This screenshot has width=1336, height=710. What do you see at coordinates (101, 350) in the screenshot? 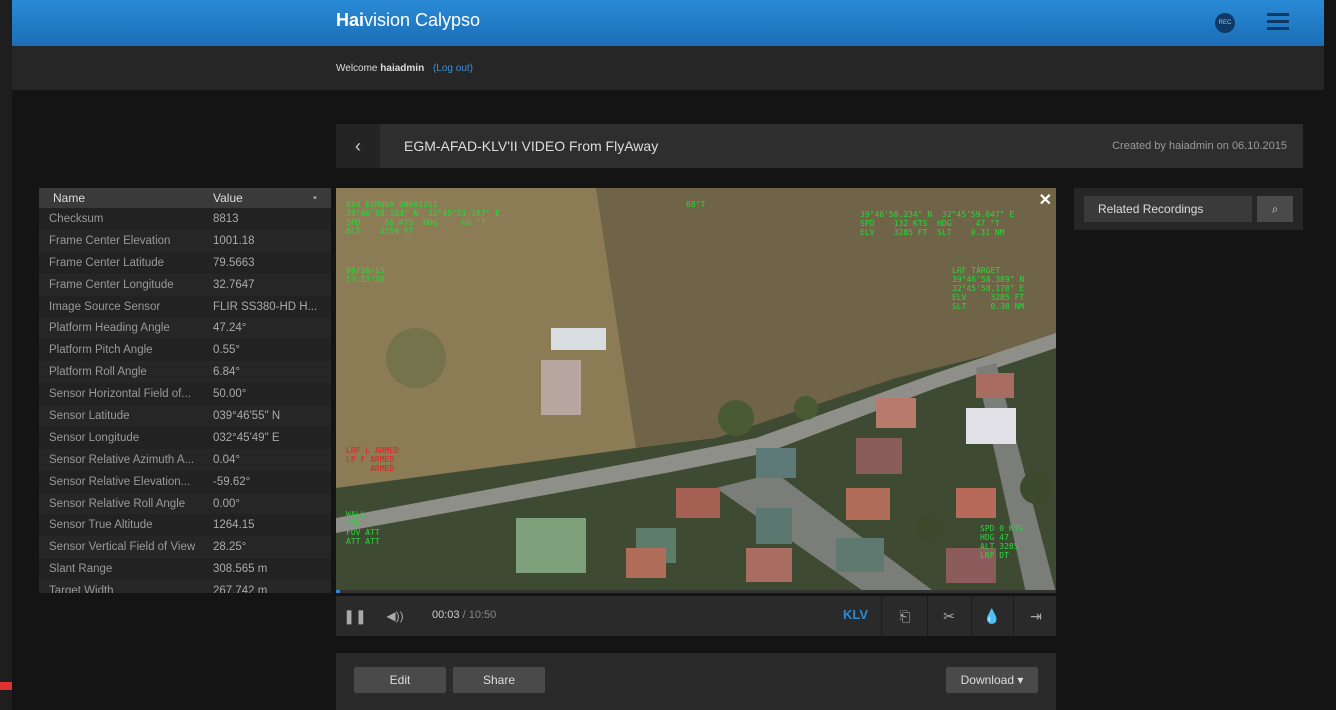
I see `row-name: Platform Pitch Angle` at bounding box center [101, 350].